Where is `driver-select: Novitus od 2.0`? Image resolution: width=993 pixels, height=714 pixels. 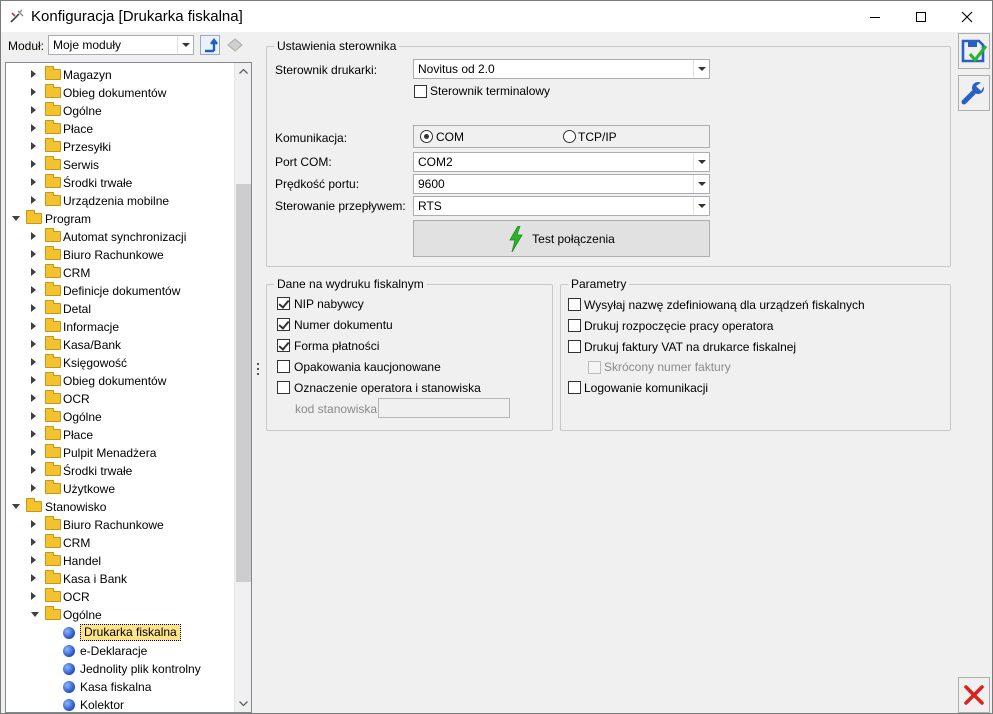
driver-select: Novitus od 2.0 is located at coordinates (561, 69).